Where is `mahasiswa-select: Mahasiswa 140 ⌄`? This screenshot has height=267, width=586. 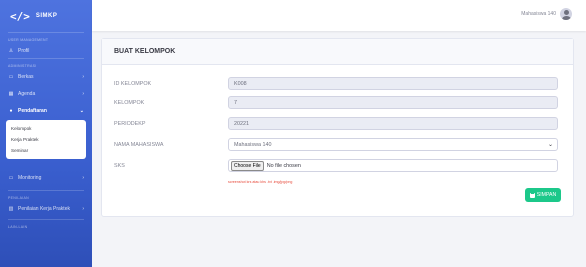 mahasiswa-select: Mahasiswa 140 ⌄ is located at coordinates (393, 144).